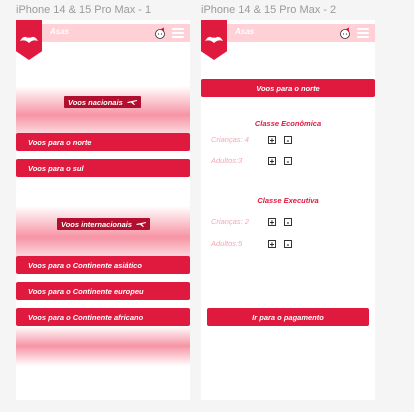 Image resolution: width=414 pixels, height=412 pixels. I want to click on frame-title-2: iPhone 14 & 15 Pro Max - 2, so click(269, 10).